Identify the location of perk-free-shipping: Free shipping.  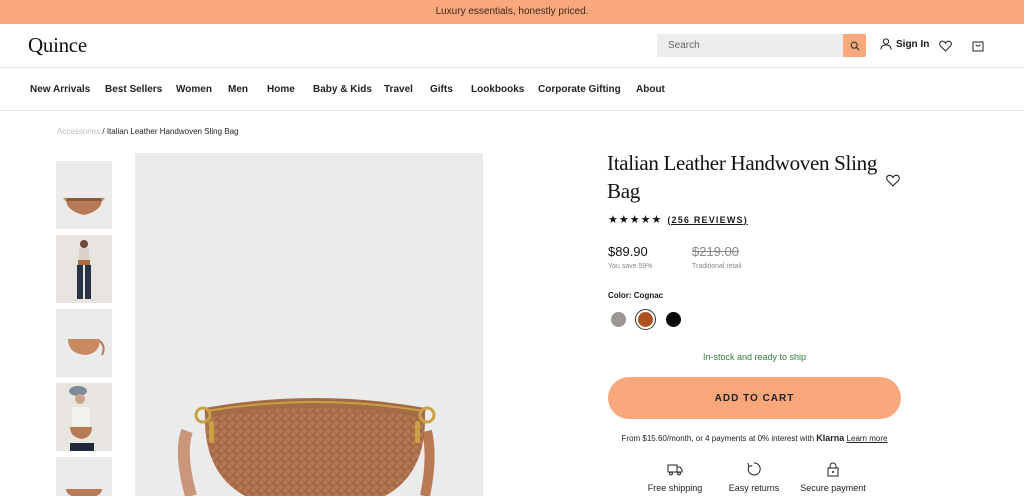
(675, 477).